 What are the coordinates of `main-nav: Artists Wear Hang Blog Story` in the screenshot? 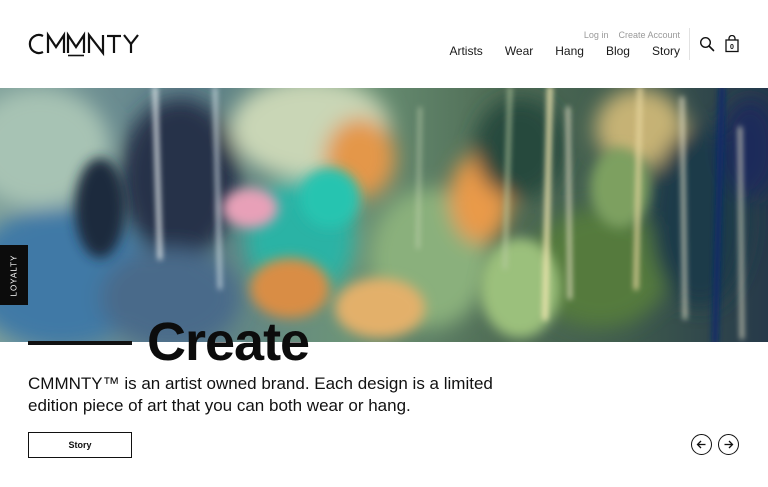 It's located at (564, 51).